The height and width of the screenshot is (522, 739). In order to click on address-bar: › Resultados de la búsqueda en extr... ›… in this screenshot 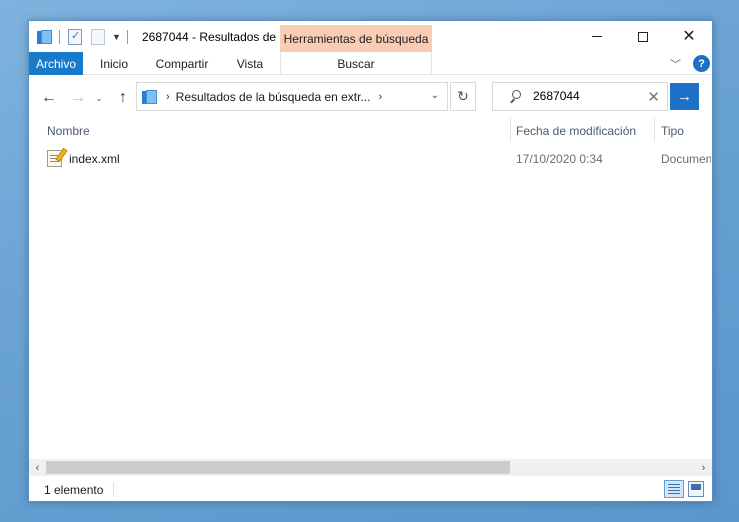, I will do `click(292, 96)`.